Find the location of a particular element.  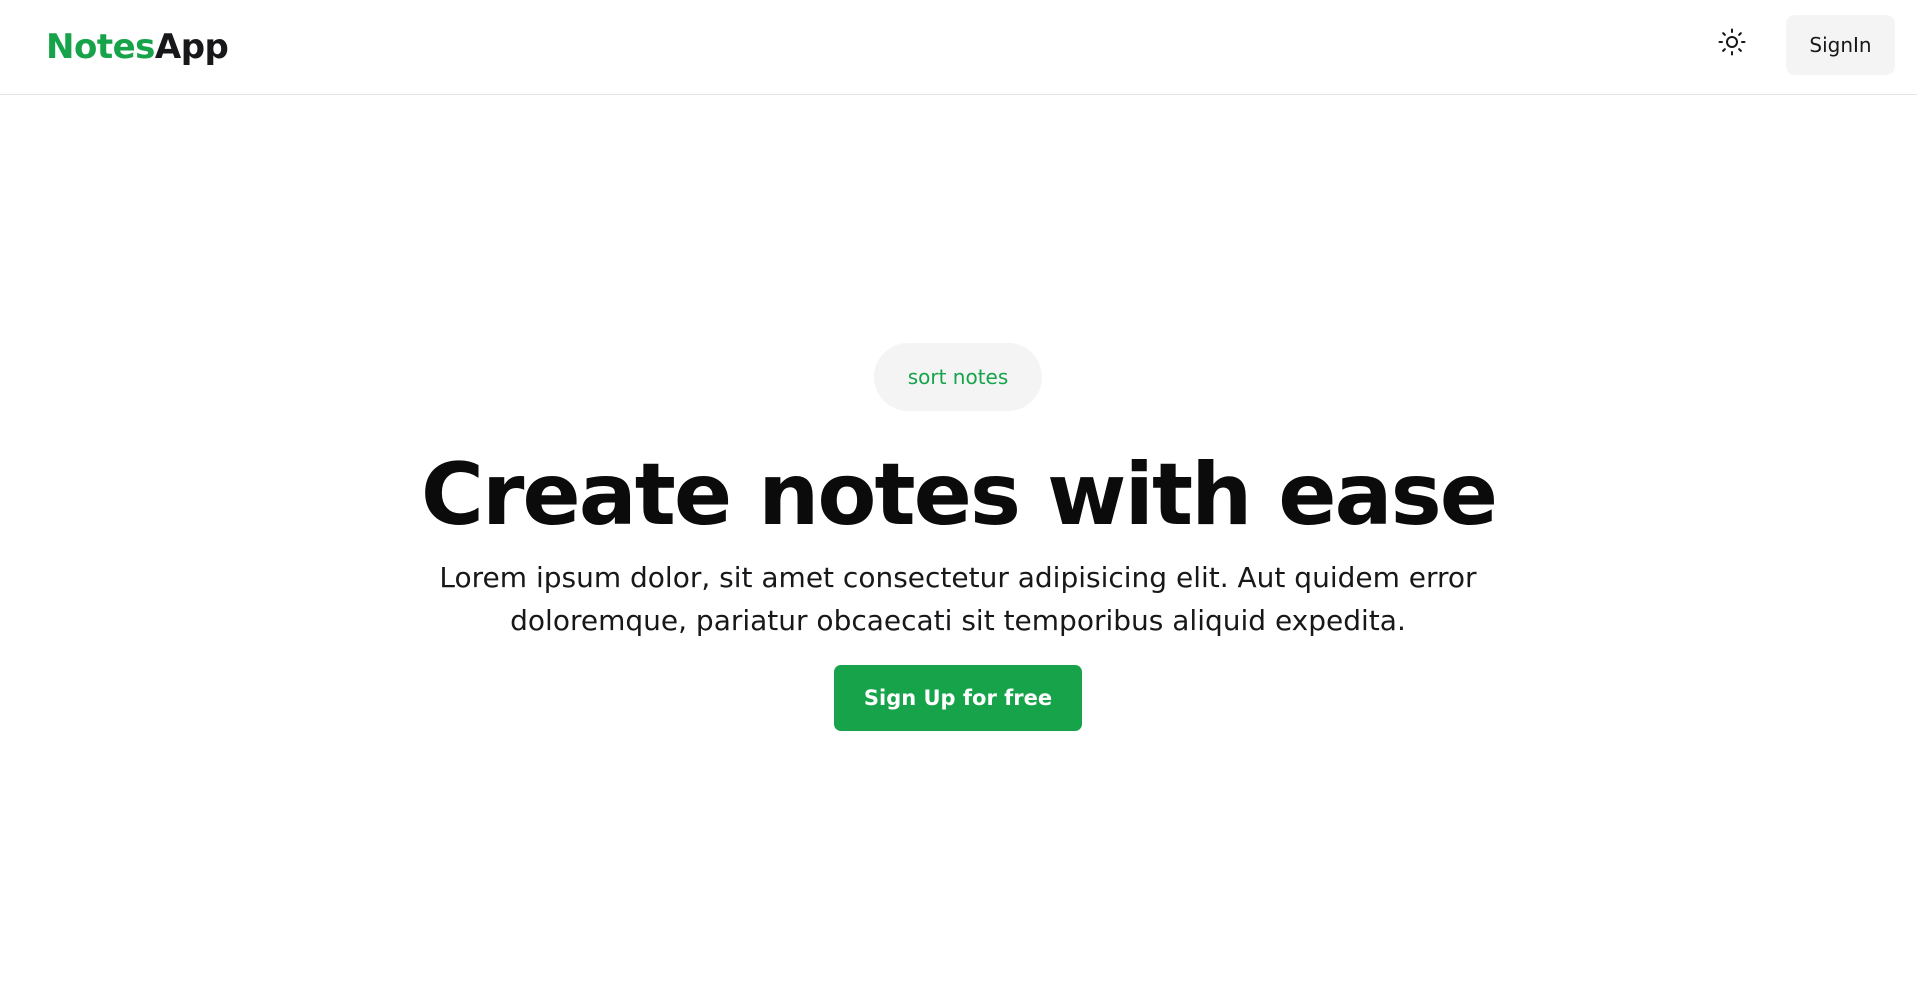

hero-headline: Create notes with ease is located at coordinates (959, 495).